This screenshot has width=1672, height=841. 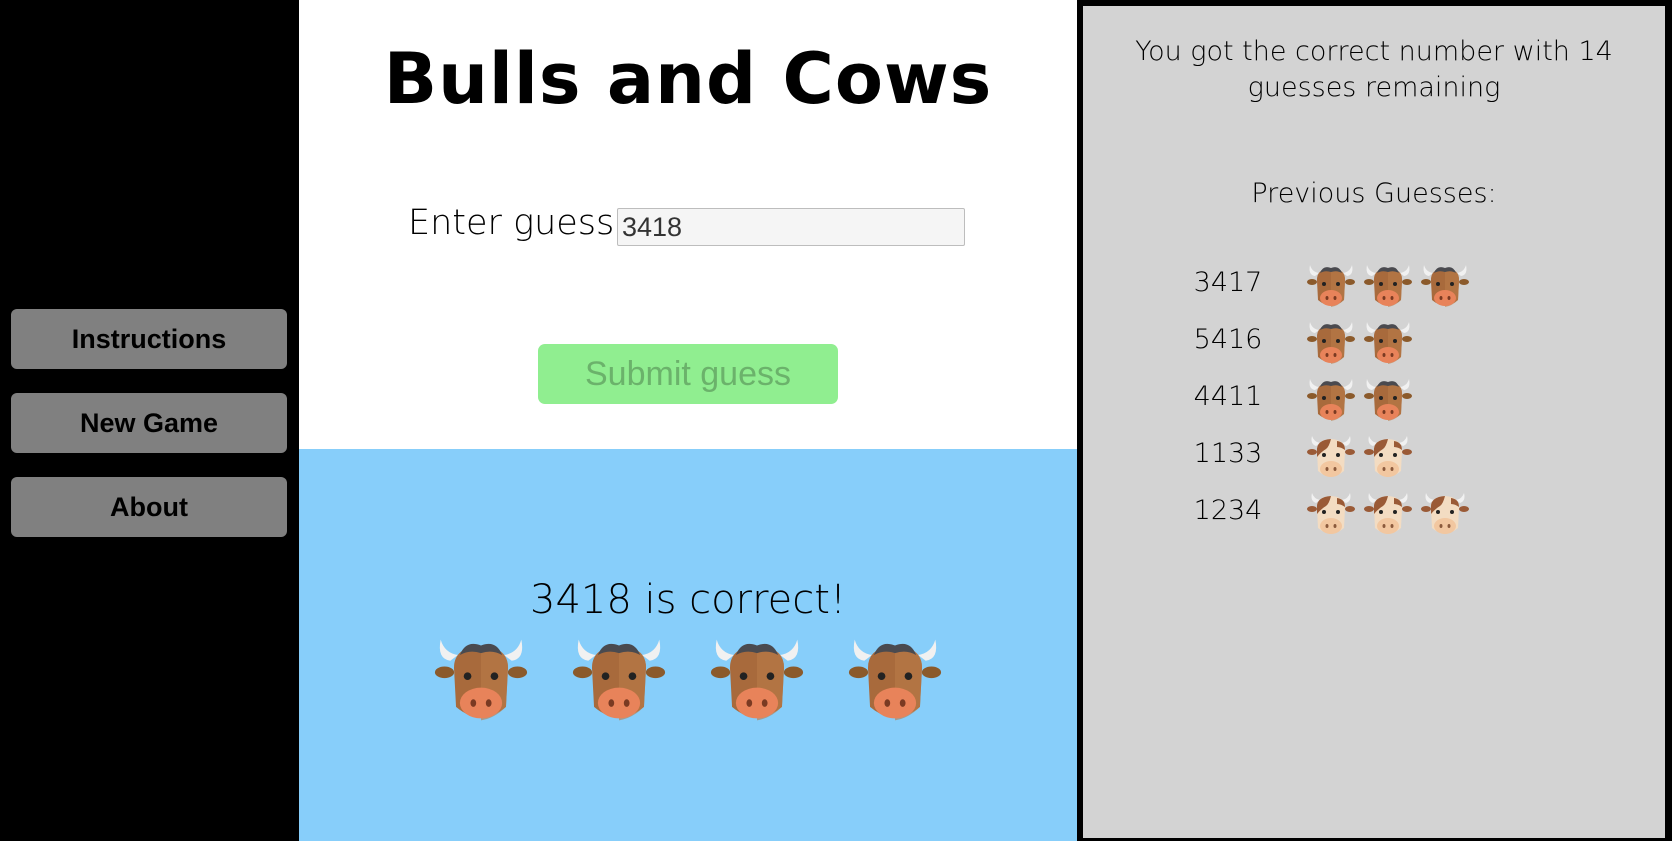 What do you see at coordinates (1228, 339) in the screenshot?
I see `guess-number: 5416` at bounding box center [1228, 339].